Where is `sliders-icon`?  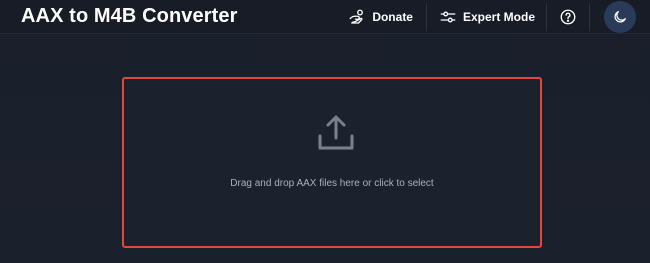
sliders-icon is located at coordinates (448, 17).